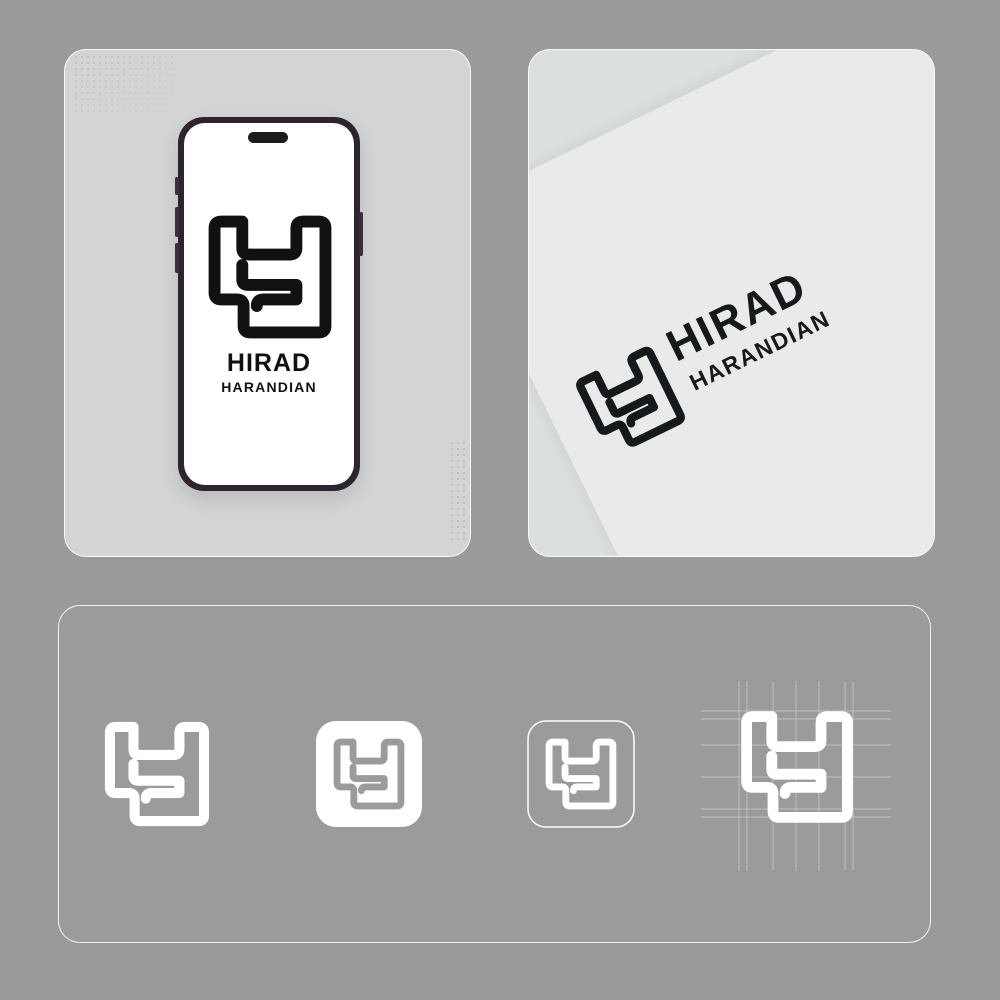  Describe the element at coordinates (369, 774) in the screenshot. I see `app-icon-filled` at that location.